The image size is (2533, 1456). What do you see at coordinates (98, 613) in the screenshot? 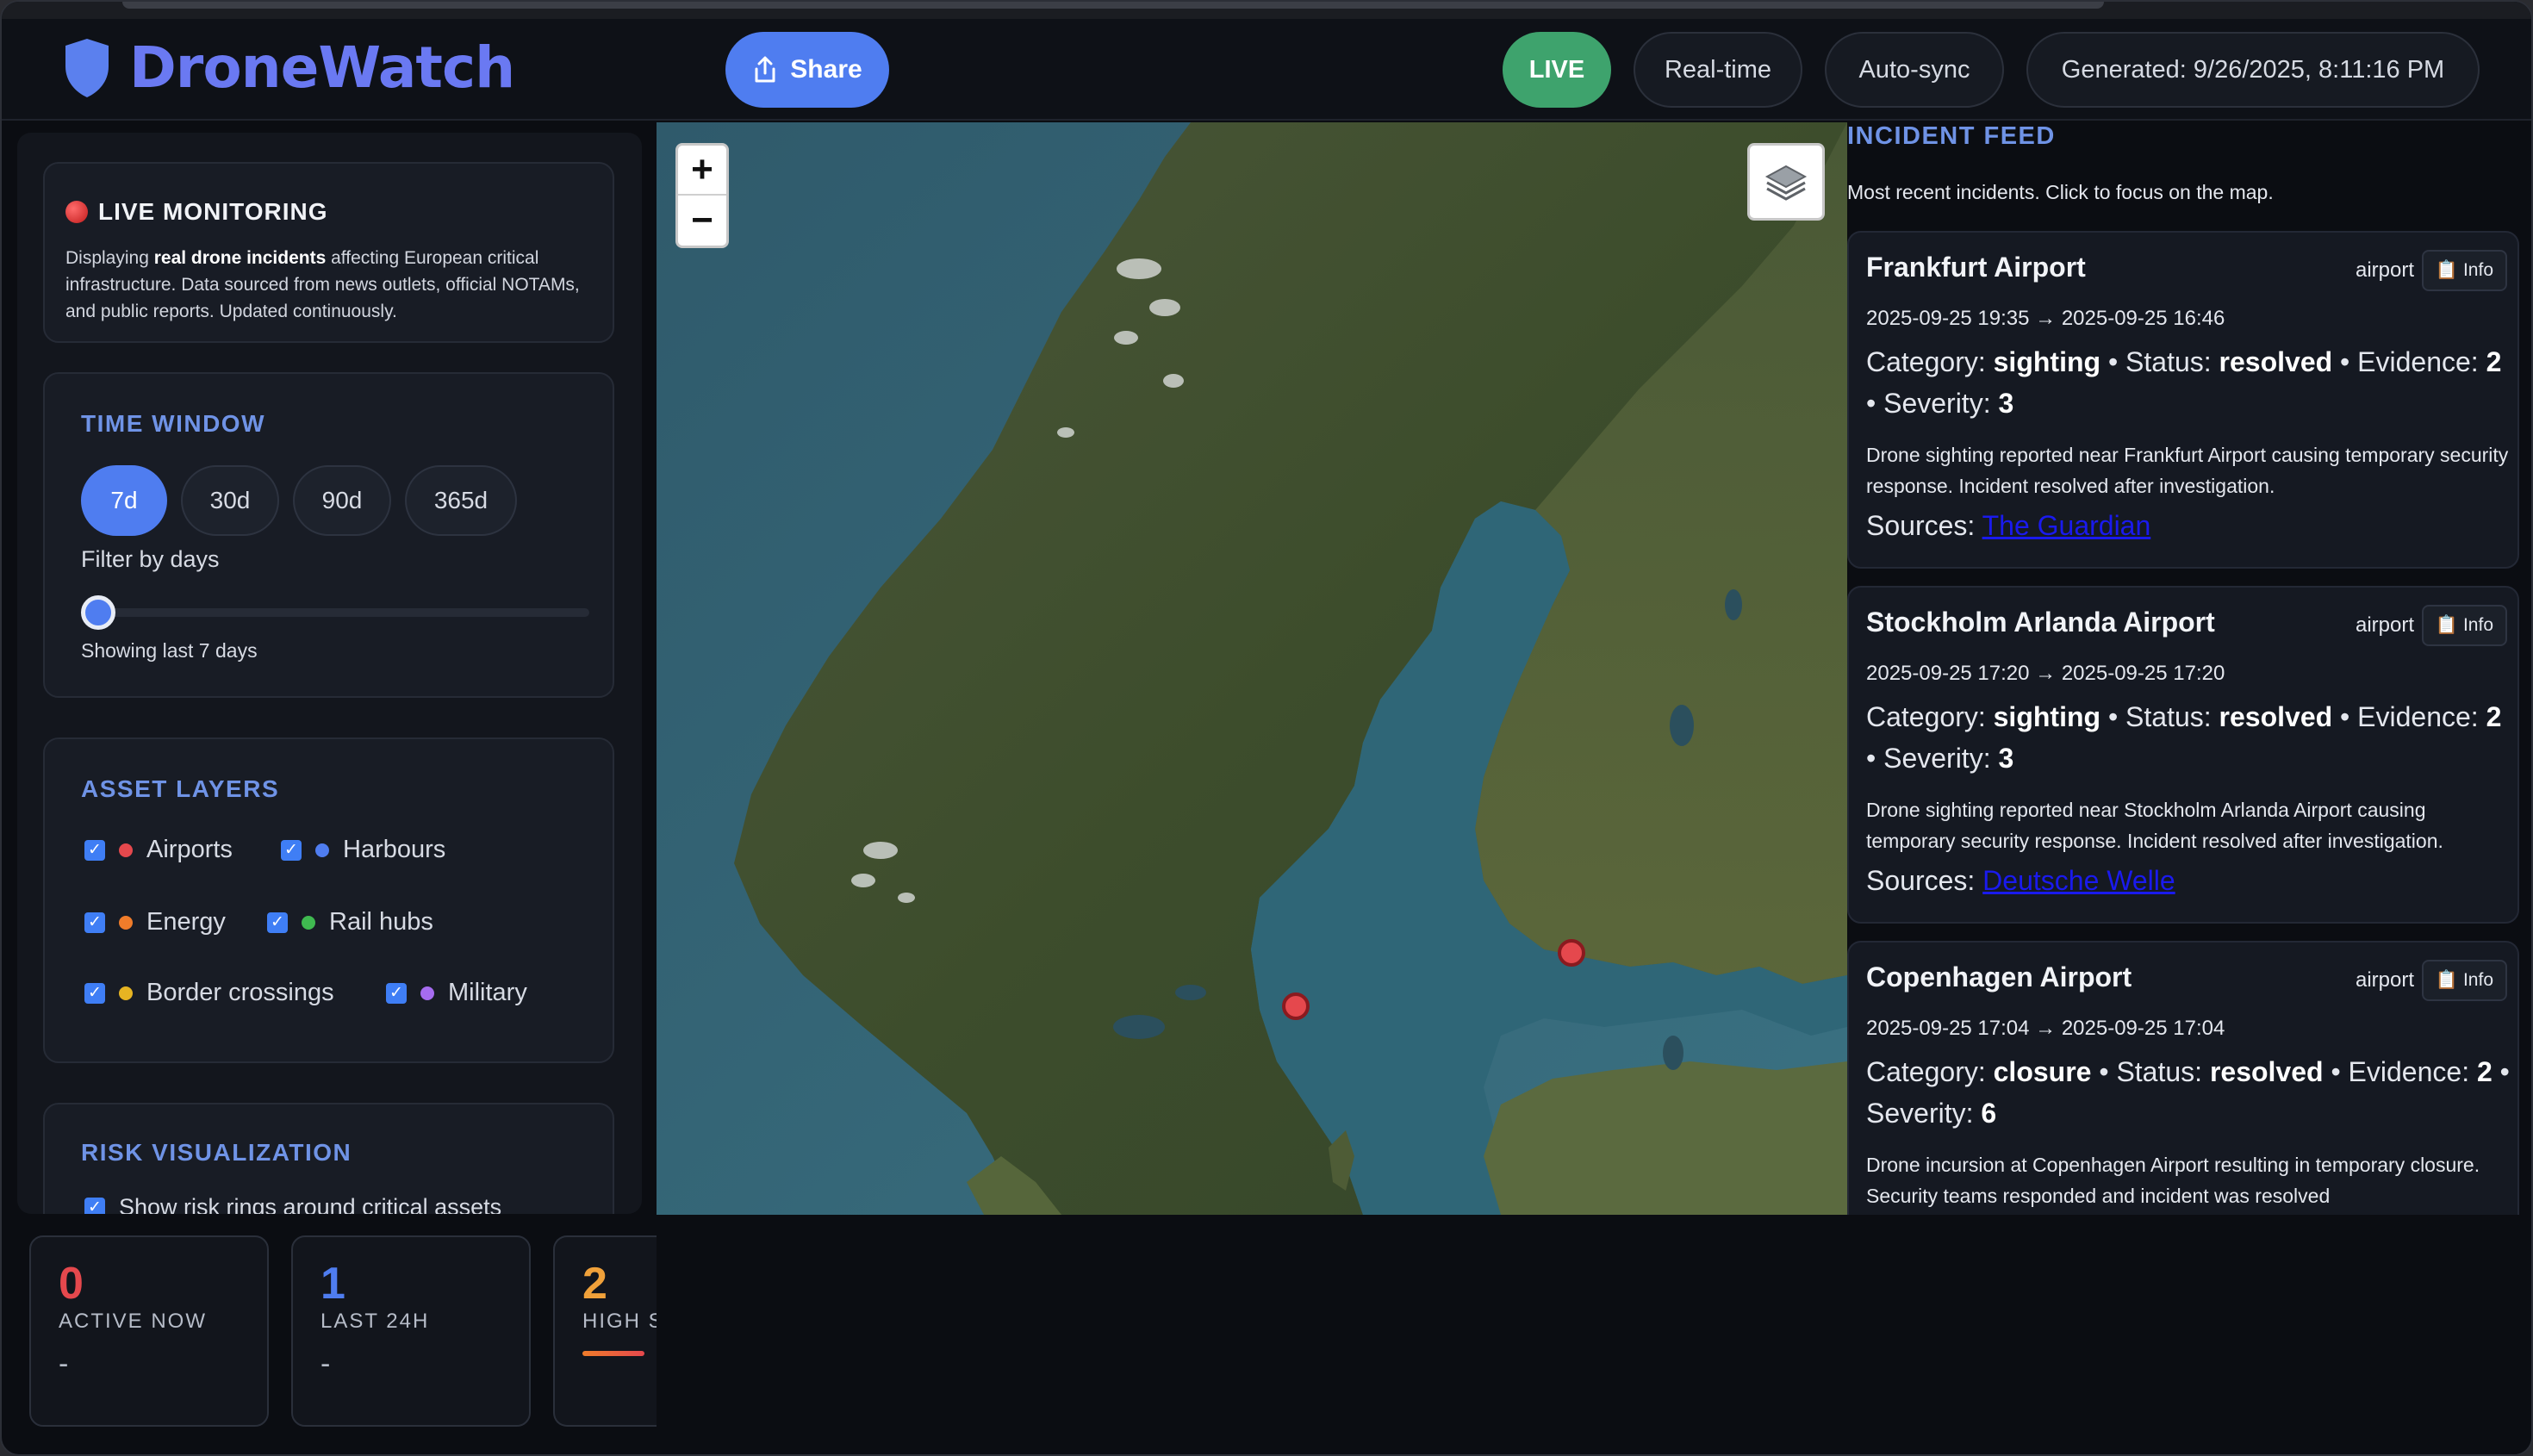
I see `days-slider-handle` at bounding box center [98, 613].